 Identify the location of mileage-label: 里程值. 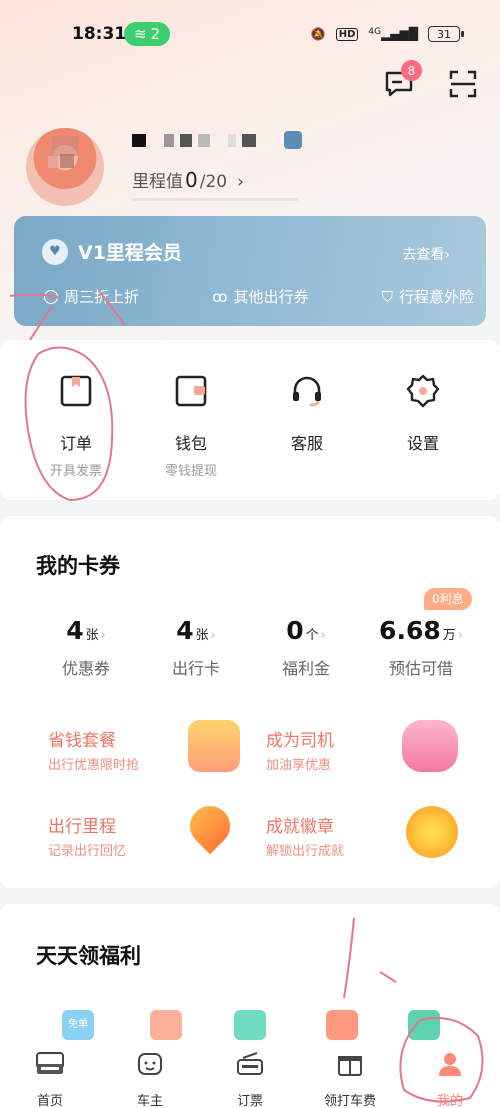
(157, 182).